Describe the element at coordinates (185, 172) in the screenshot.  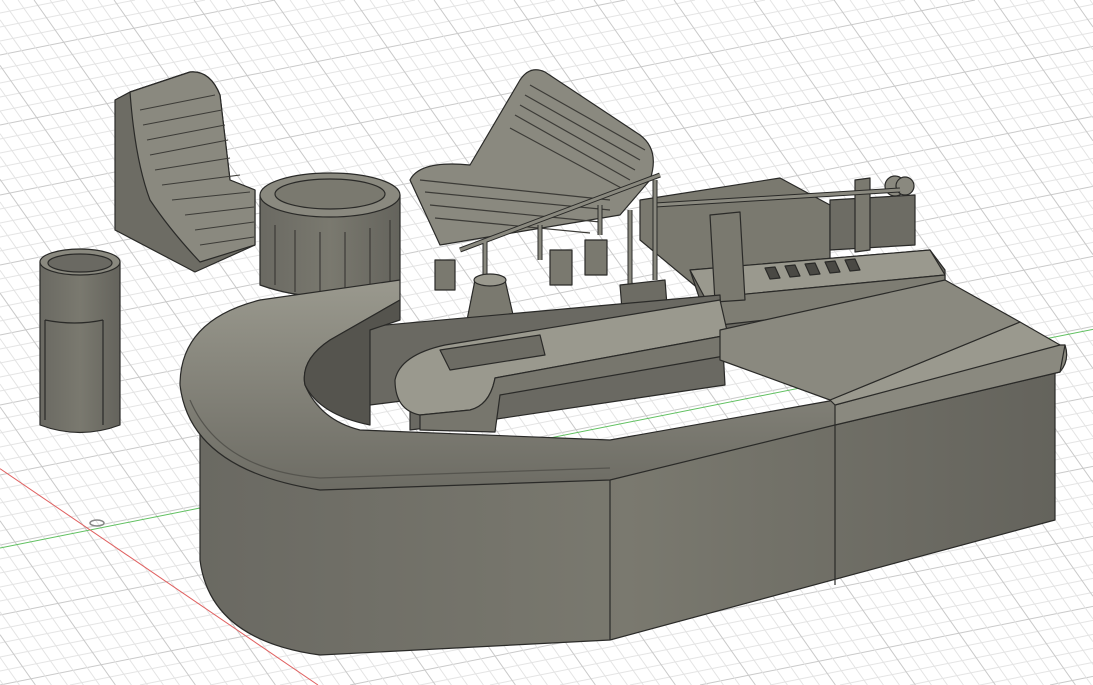
I see `lounge-chair-left` at that location.